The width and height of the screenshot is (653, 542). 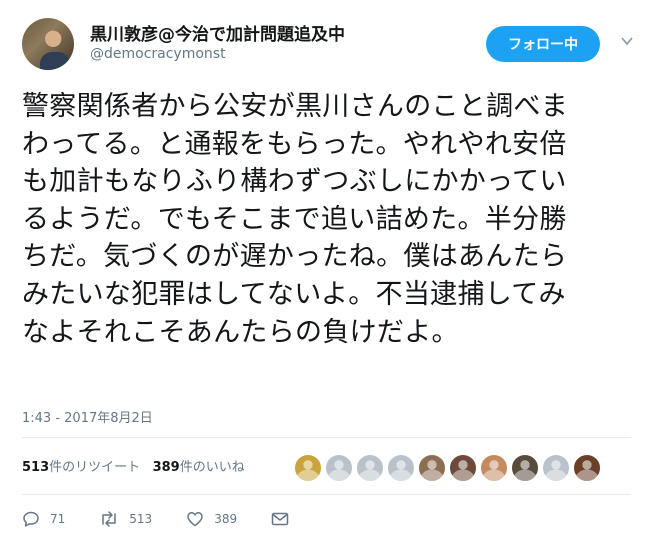 What do you see at coordinates (294, 219) in the screenshot?
I see `tweet-text-line: るようだ。でもそこまで追い詰めた。半分勝` at bounding box center [294, 219].